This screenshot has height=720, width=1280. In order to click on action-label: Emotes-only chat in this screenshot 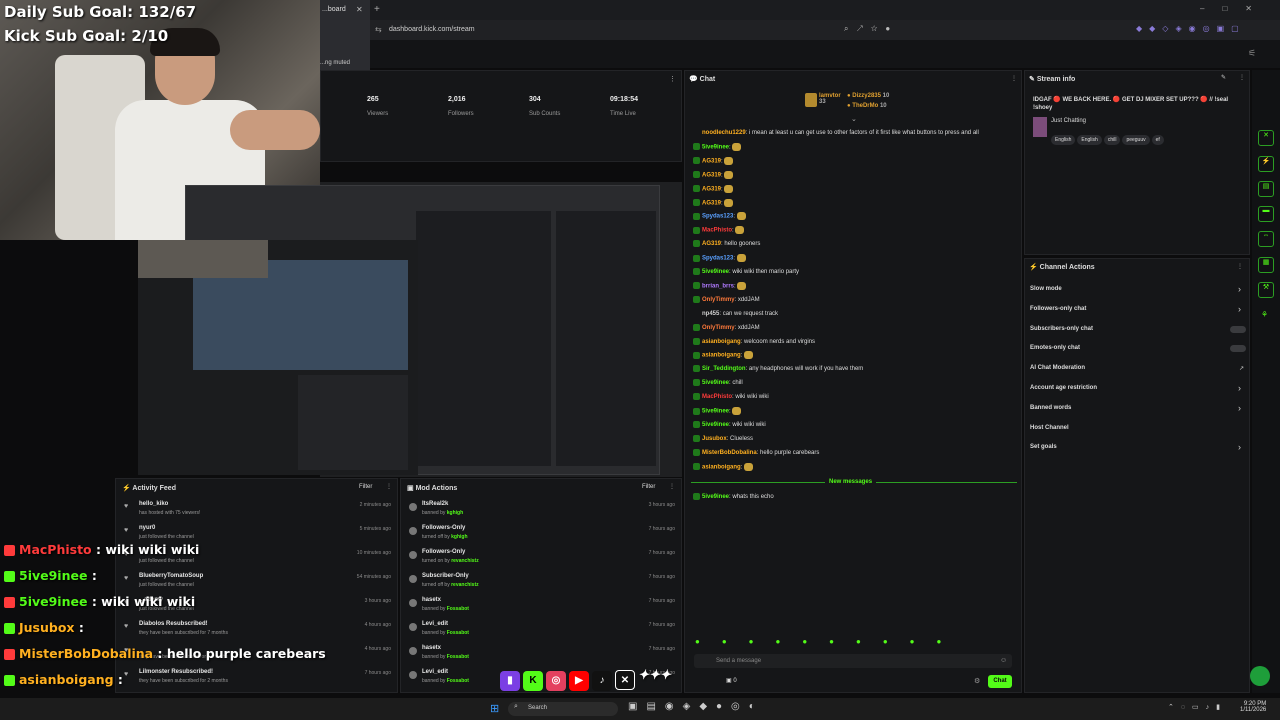, I will do `click(1055, 348)`.